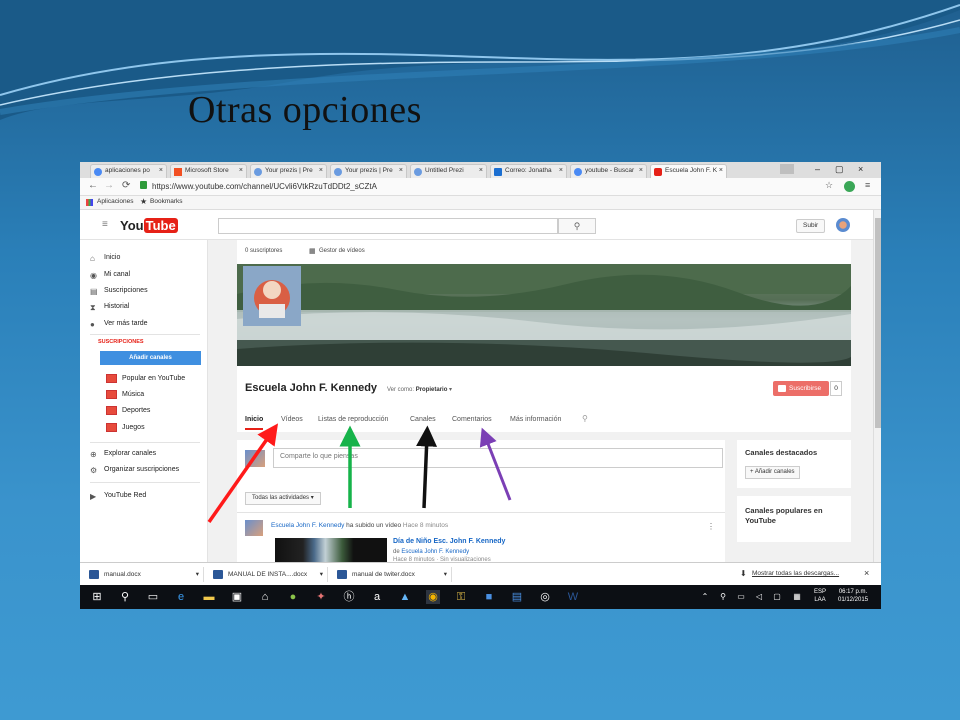  Describe the element at coordinates (688, 171) in the screenshot. I see `browser-tab-active: Escuela John F. K ×` at that location.